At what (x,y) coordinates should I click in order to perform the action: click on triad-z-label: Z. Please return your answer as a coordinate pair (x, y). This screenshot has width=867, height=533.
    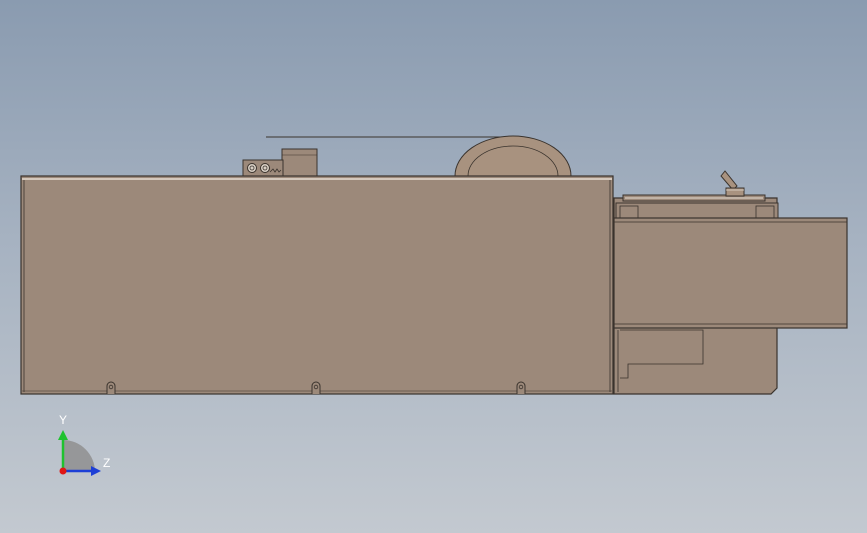
    Looking at the image, I should click on (107, 463).